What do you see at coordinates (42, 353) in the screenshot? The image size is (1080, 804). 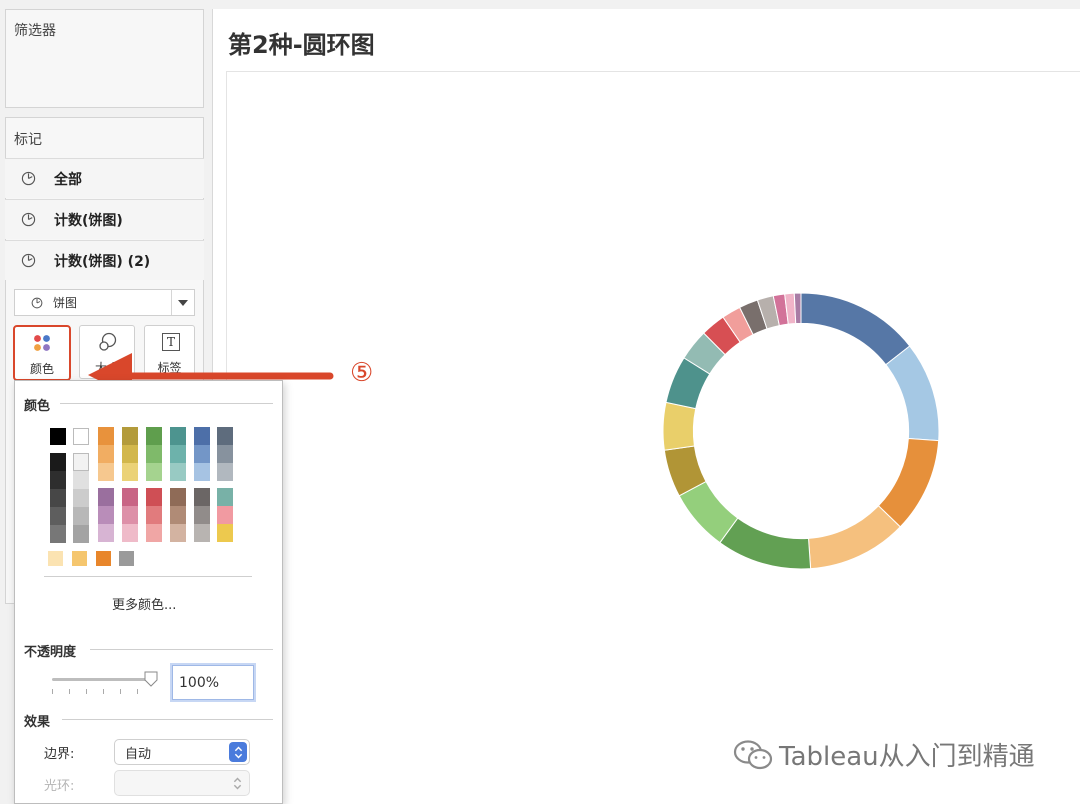 I see `color-card: 颜色` at bounding box center [42, 353].